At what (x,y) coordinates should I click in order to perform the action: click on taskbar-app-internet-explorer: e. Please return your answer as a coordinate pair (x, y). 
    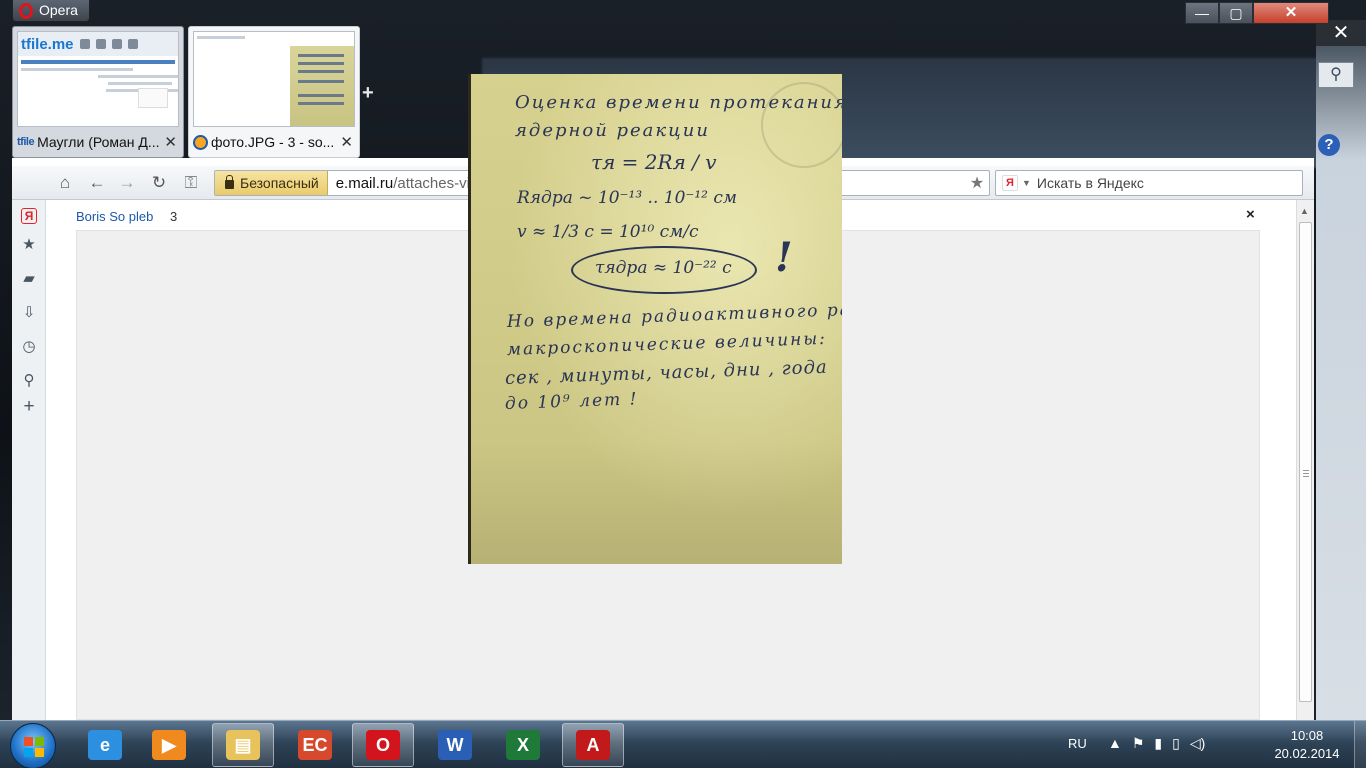
    Looking at the image, I should click on (105, 745).